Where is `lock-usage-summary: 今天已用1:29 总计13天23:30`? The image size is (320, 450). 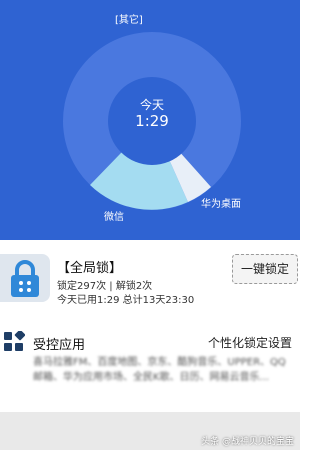
lock-usage-summary: 今天已用1:29 总计13天23:30 is located at coordinates (126, 300).